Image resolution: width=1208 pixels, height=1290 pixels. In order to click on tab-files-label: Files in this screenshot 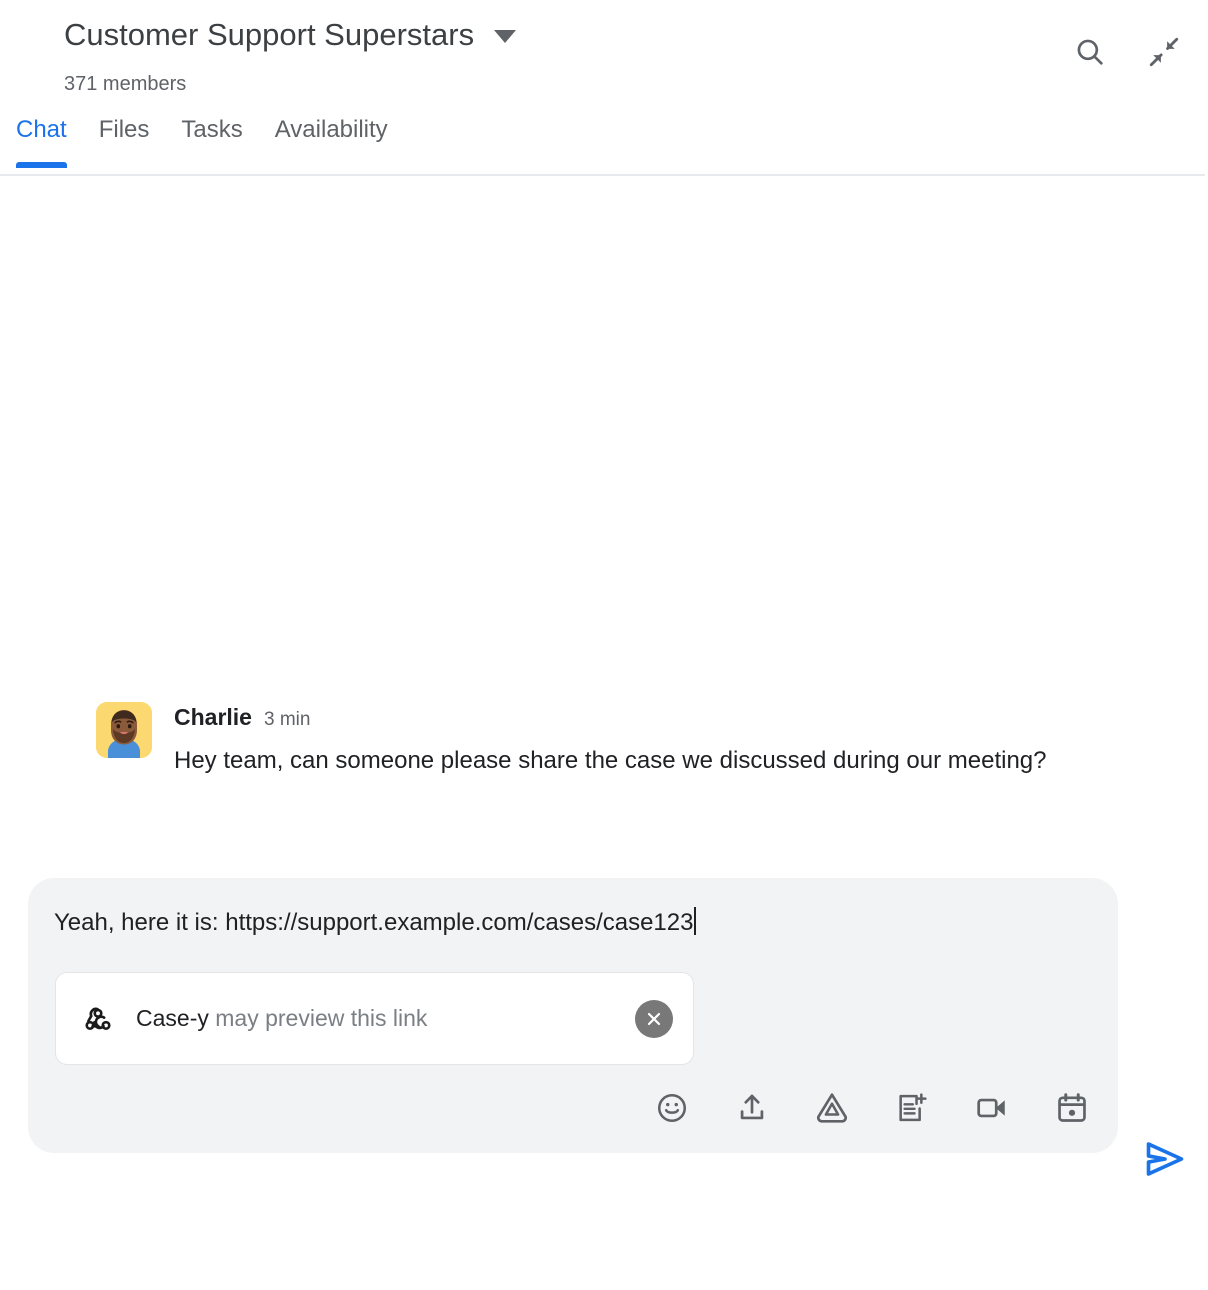, I will do `click(124, 129)`.